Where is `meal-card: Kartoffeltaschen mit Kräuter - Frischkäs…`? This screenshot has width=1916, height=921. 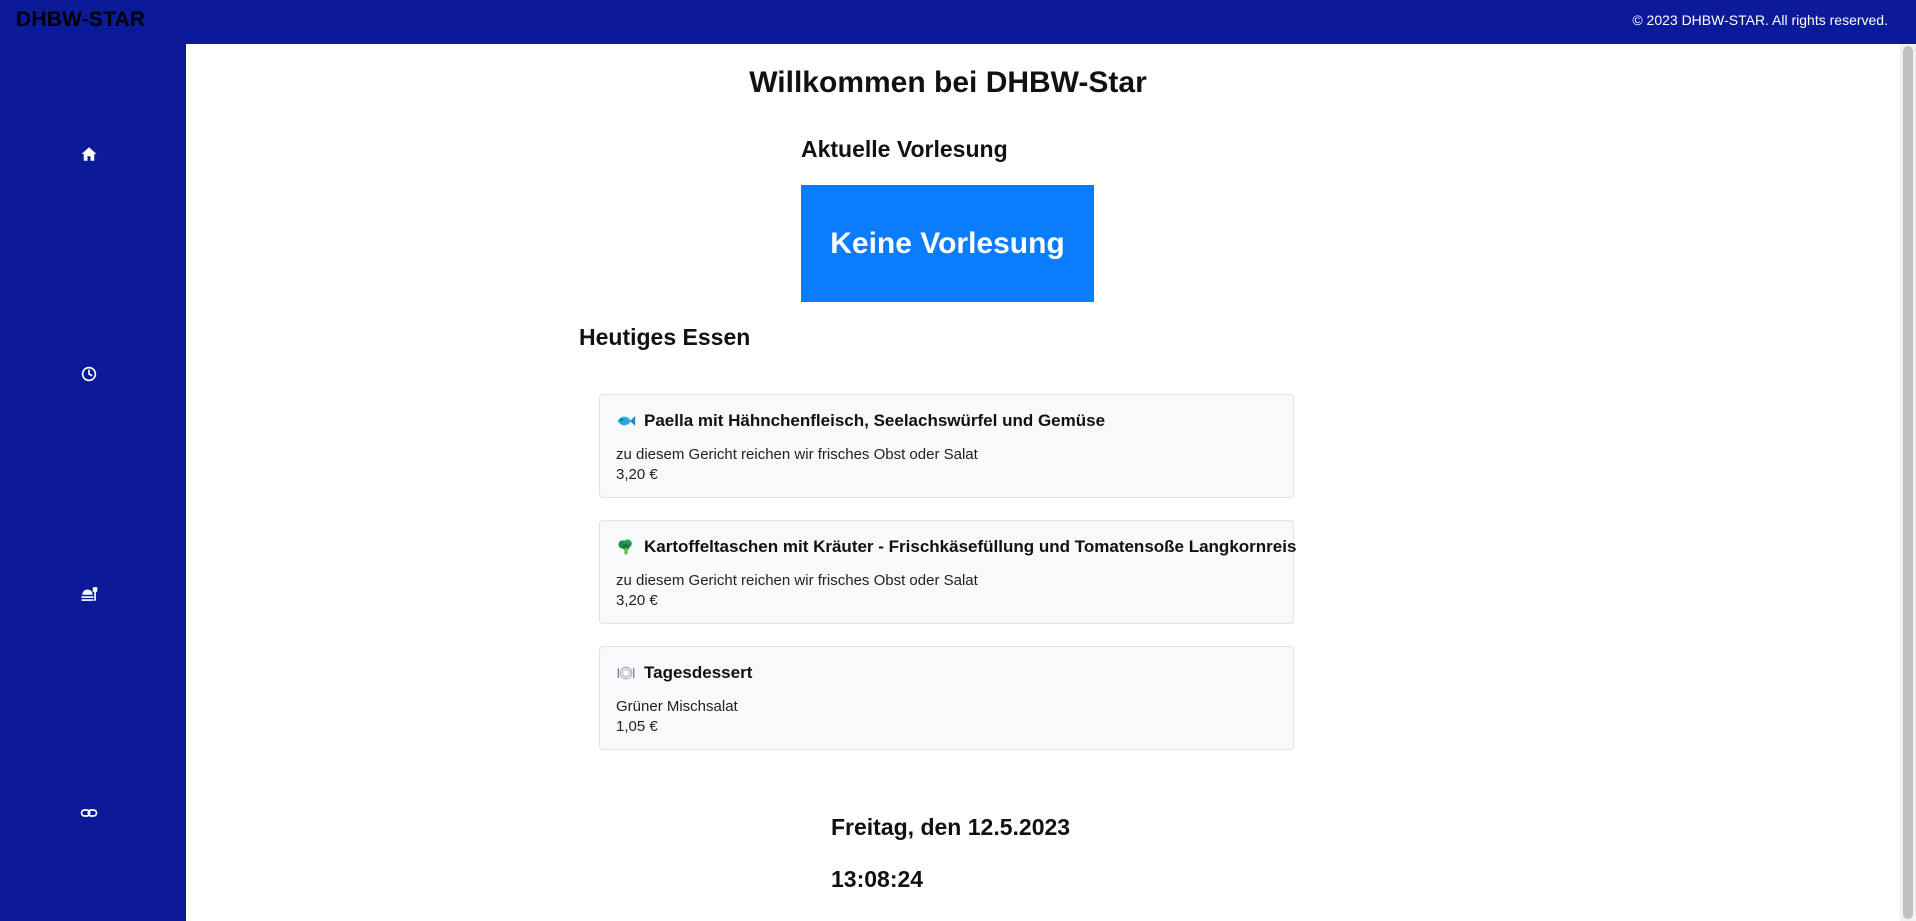
meal-card: Kartoffeltaschen mit Kräuter - Frischkäs… is located at coordinates (947, 572).